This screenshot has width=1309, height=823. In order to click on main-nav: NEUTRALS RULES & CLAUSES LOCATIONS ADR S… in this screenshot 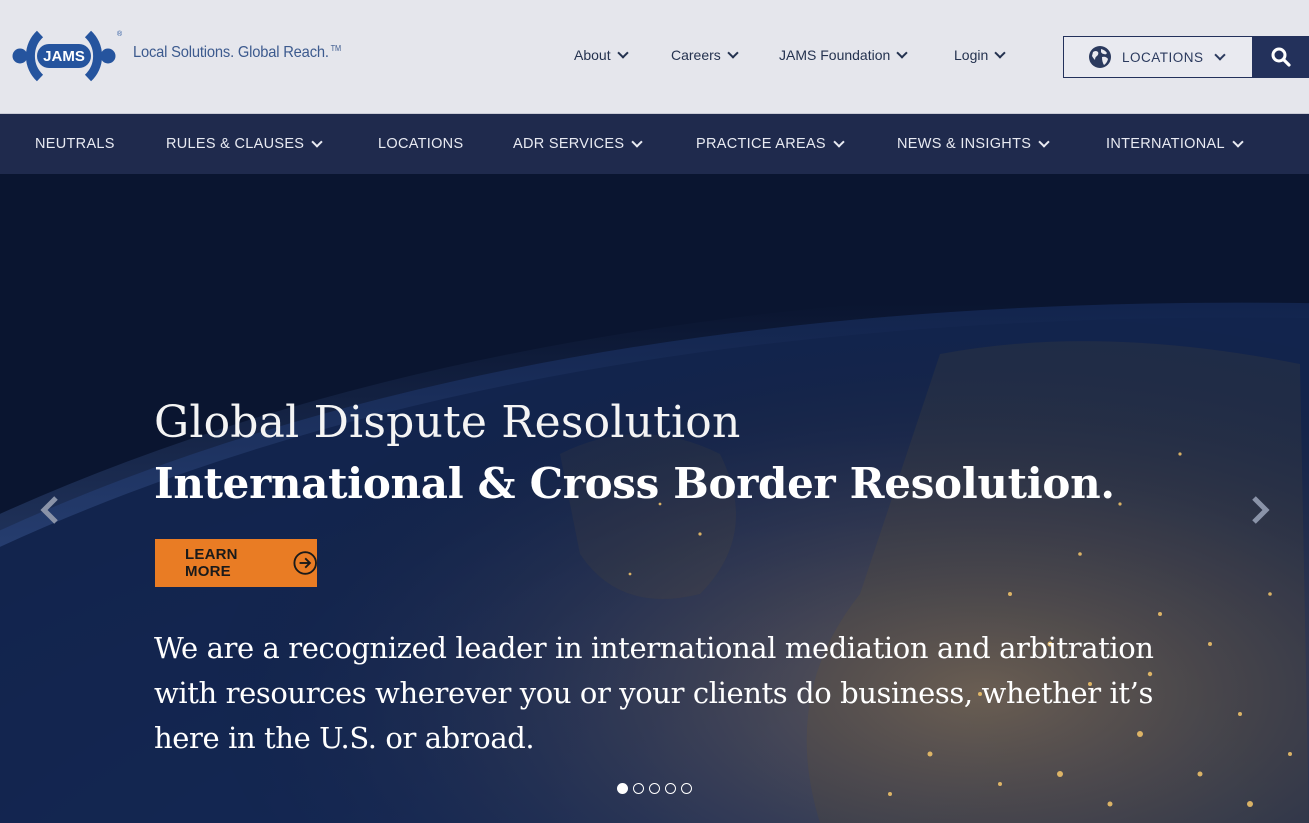, I will do `click(654, 143)`.